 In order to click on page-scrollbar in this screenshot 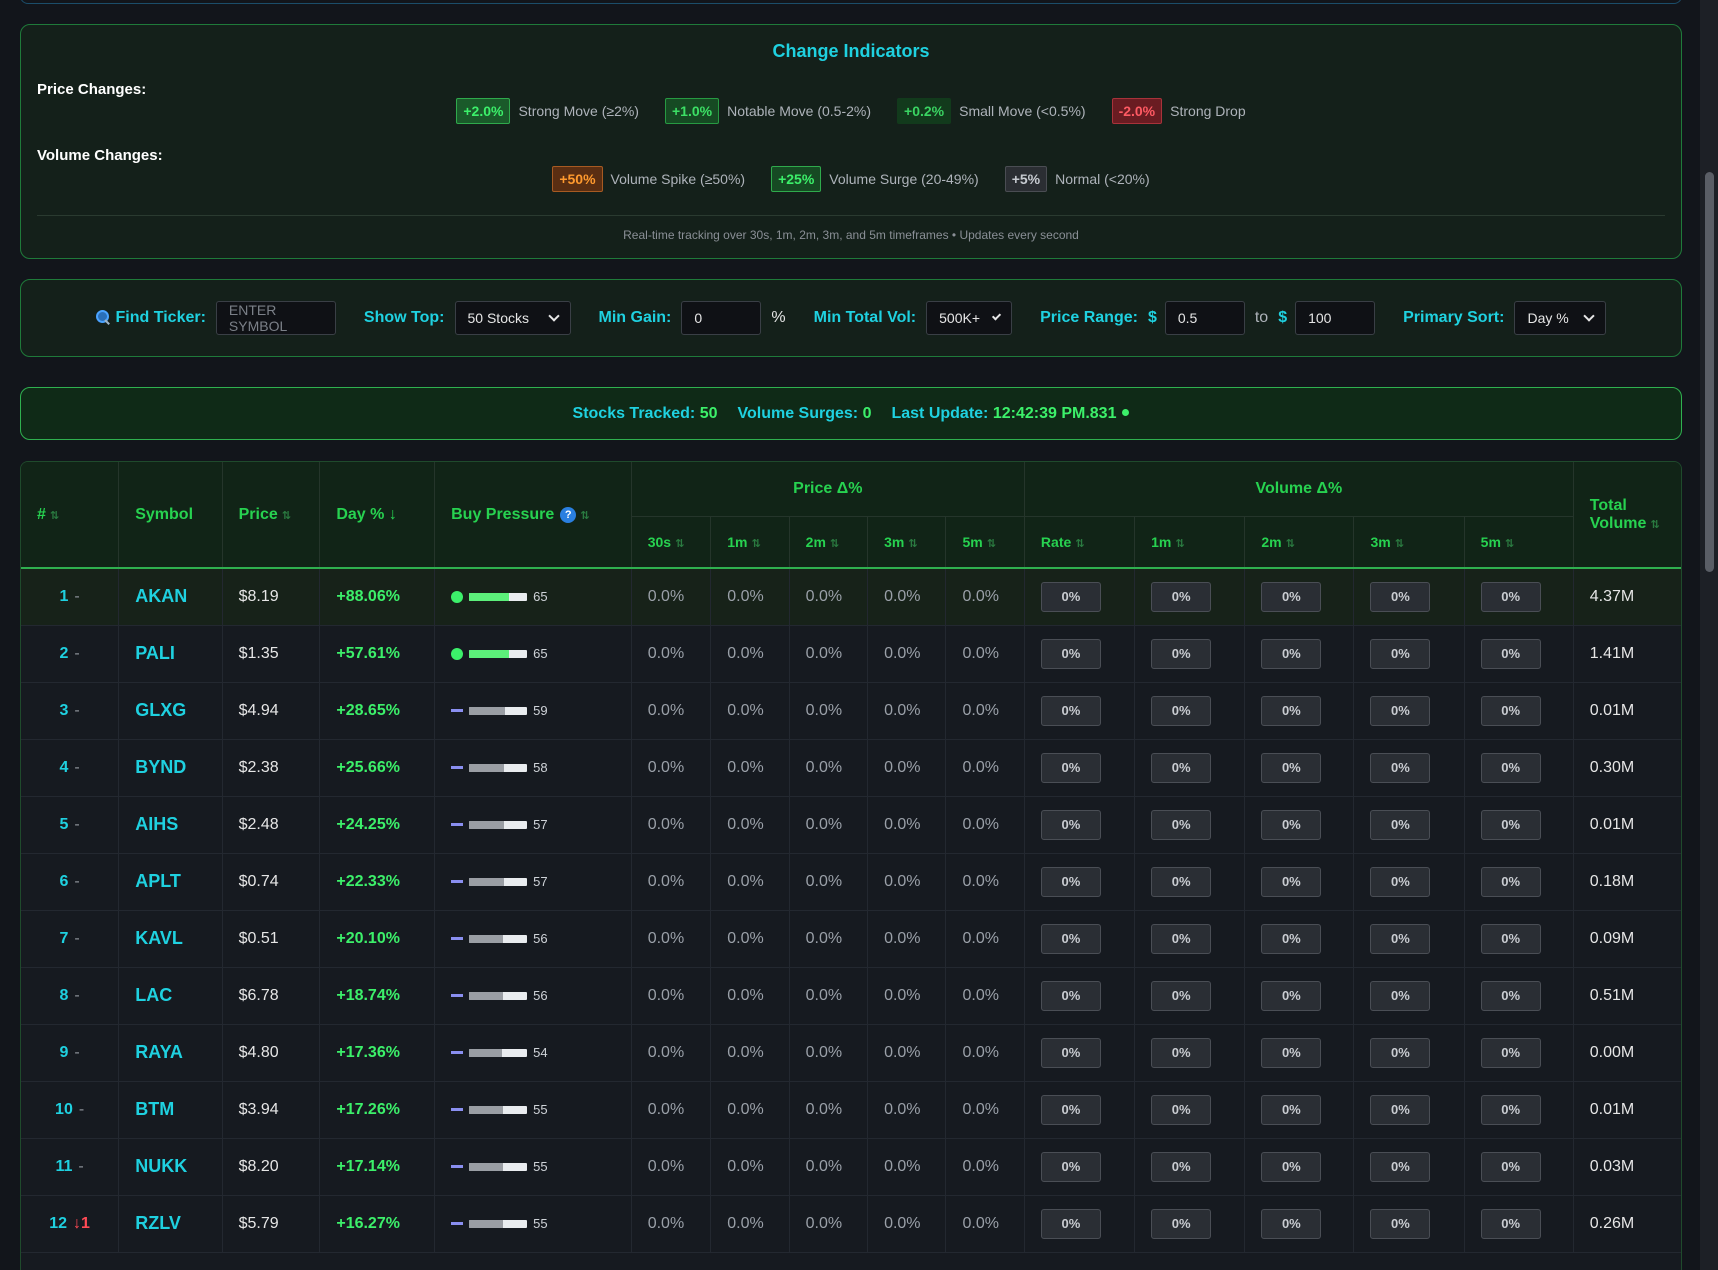, I will do `click(1709, 635)`.